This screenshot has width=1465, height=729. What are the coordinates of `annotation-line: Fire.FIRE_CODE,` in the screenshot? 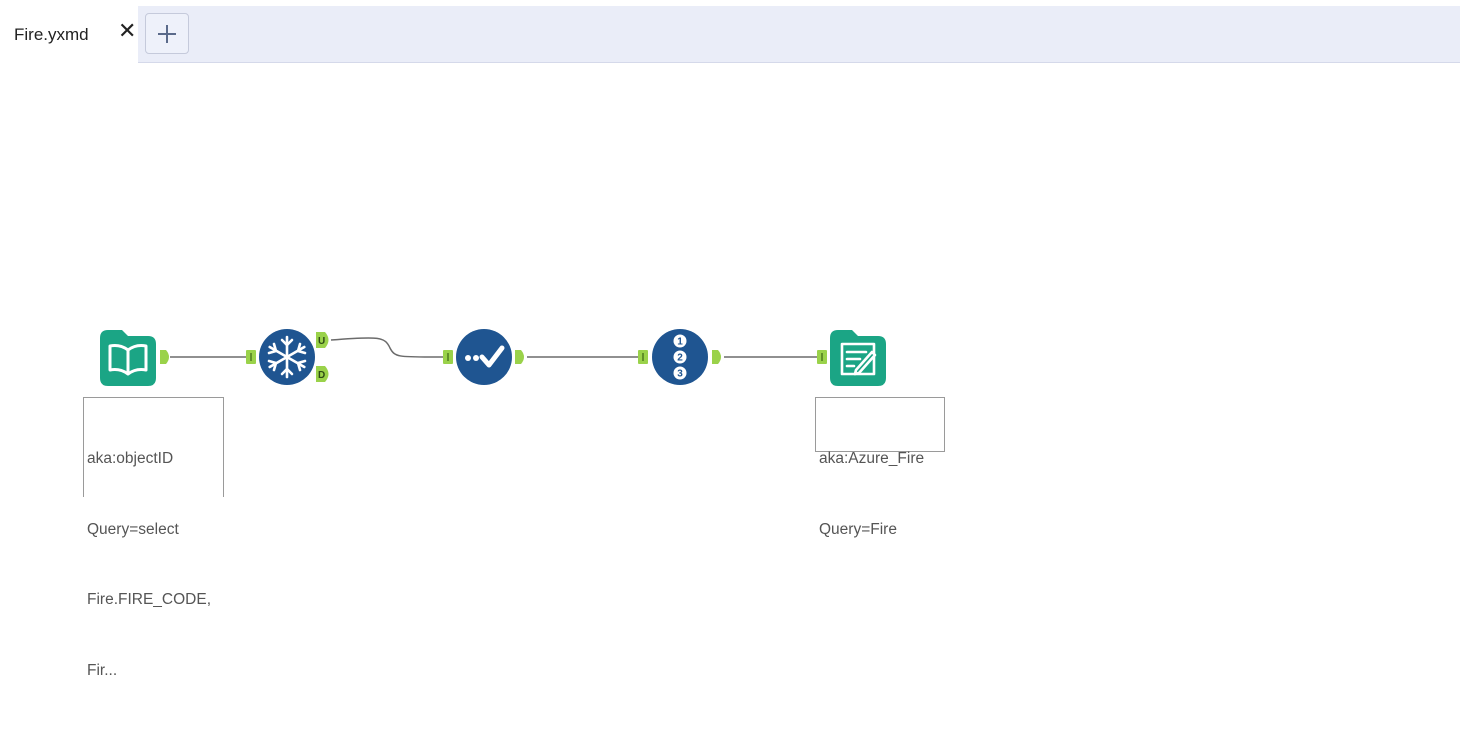 It's located at (149, 599).